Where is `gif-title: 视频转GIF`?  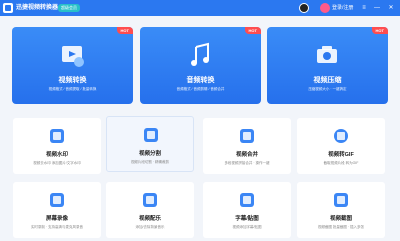 gif-title: 视频转GIF is located at coordinates (341, 155).